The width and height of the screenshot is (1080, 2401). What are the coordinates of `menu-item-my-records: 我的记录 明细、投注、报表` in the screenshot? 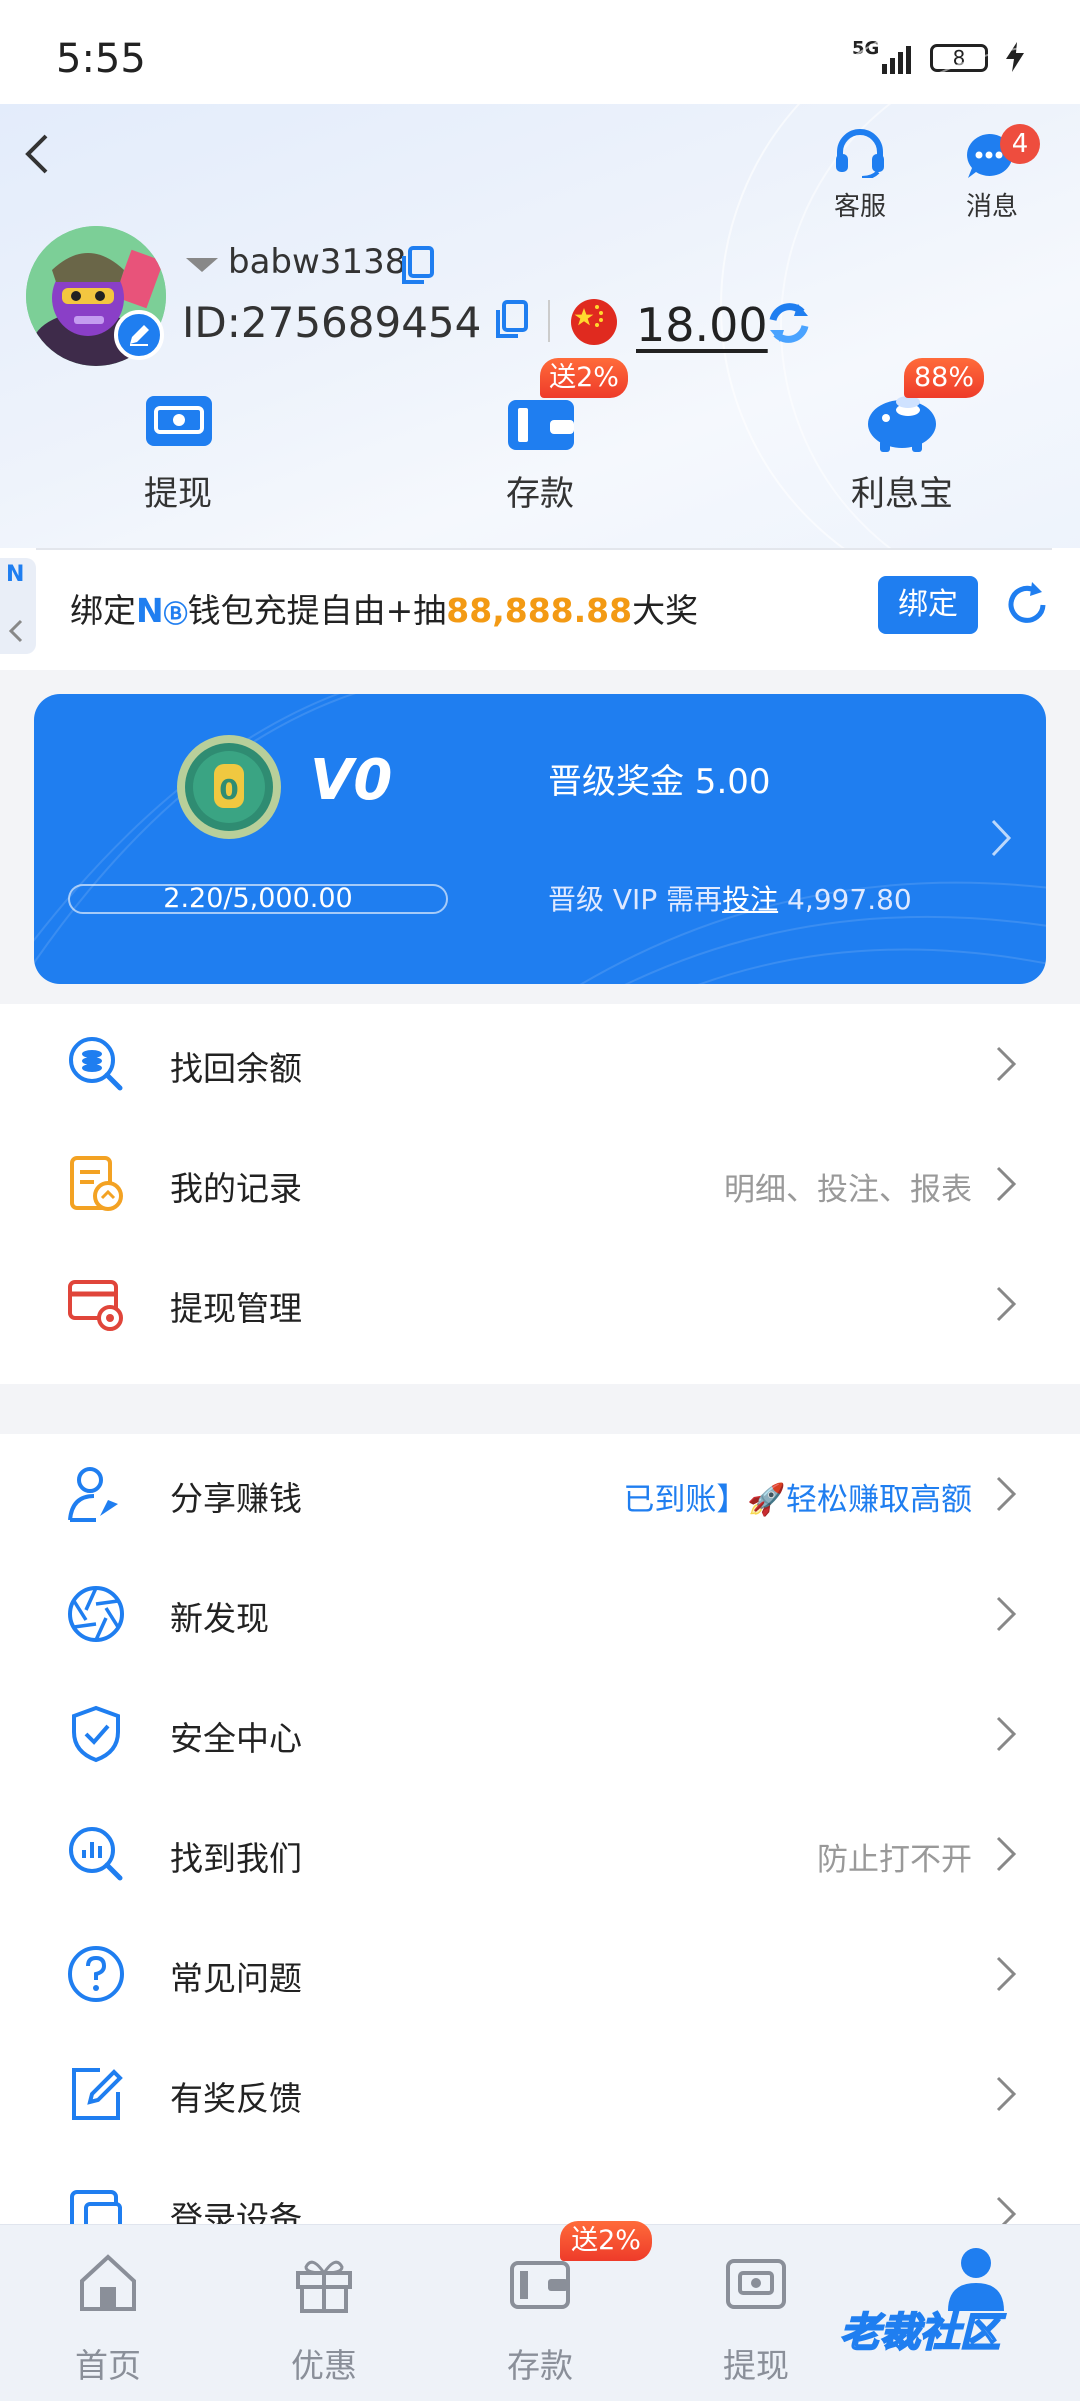 It's located at (540, 1184).